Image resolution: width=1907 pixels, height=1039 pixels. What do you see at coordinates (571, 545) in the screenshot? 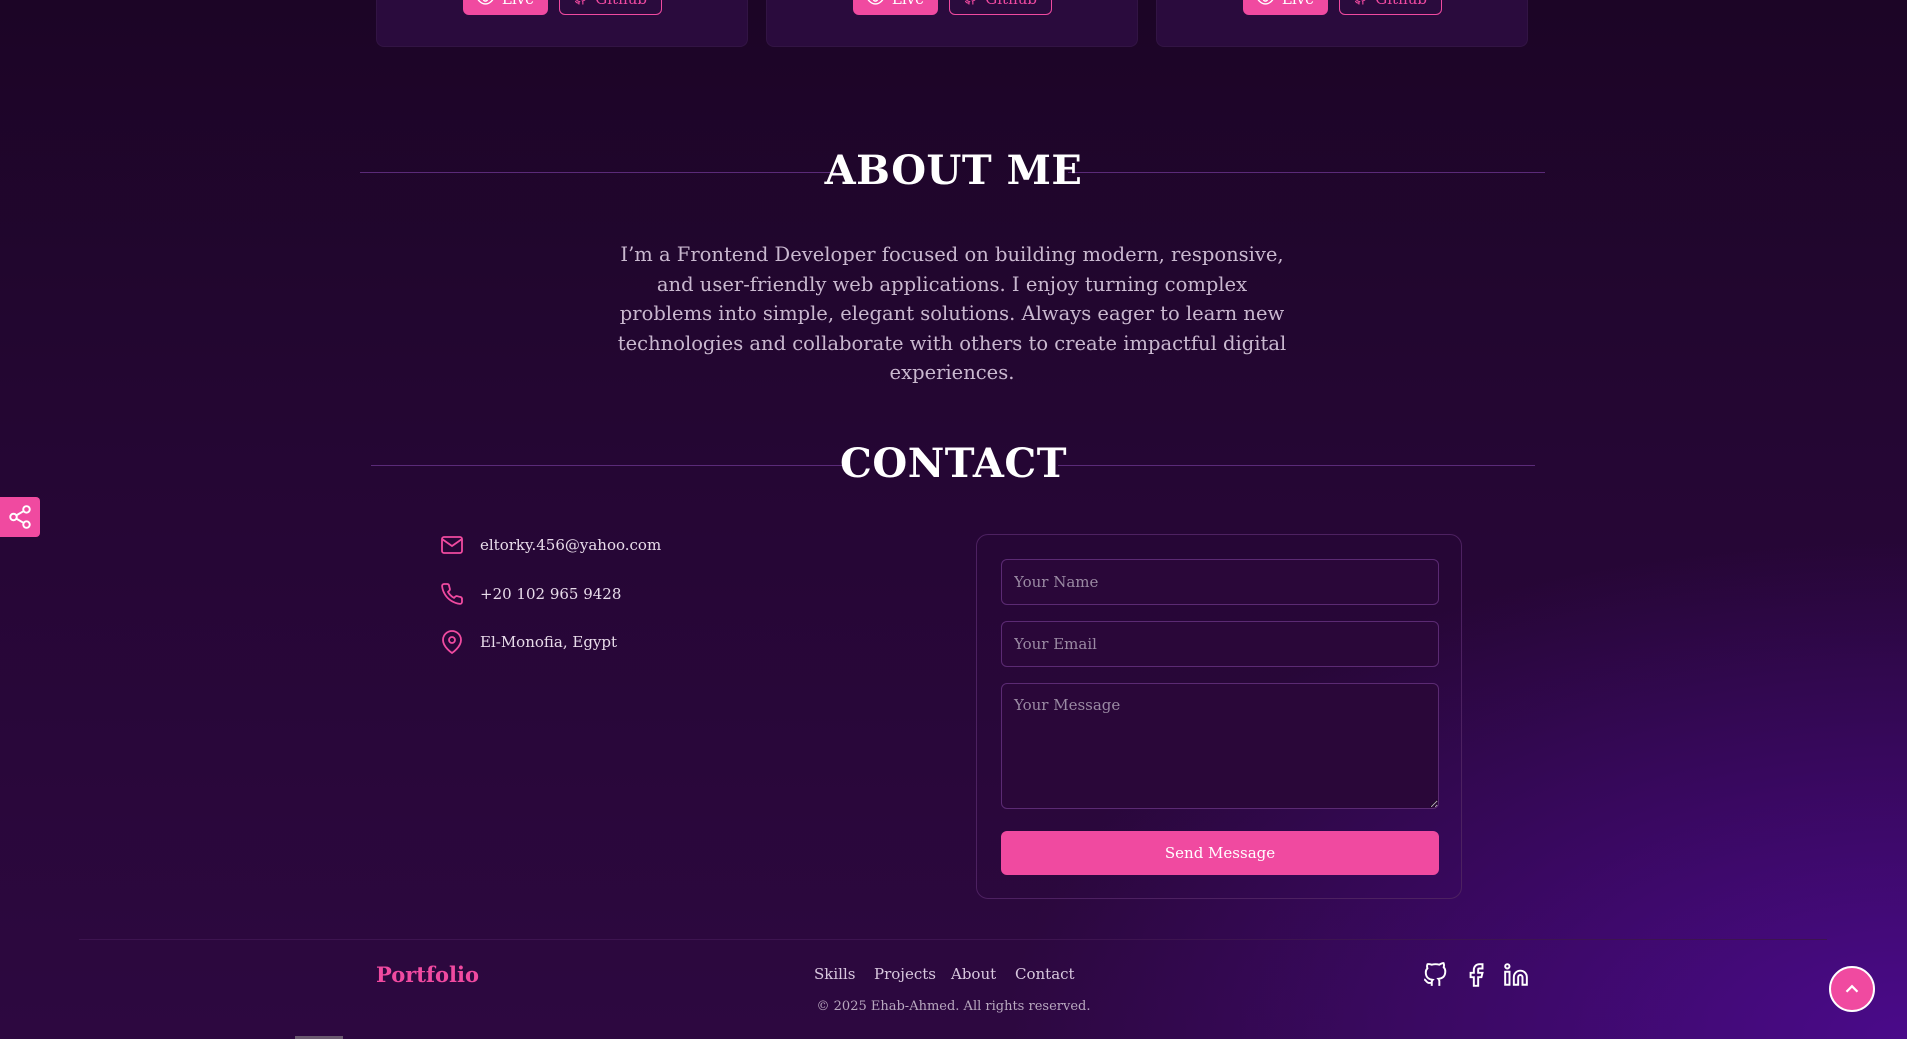
I see `contact-email-text: eltorky.456@yahoo.com` at bounding box center [571, 545].